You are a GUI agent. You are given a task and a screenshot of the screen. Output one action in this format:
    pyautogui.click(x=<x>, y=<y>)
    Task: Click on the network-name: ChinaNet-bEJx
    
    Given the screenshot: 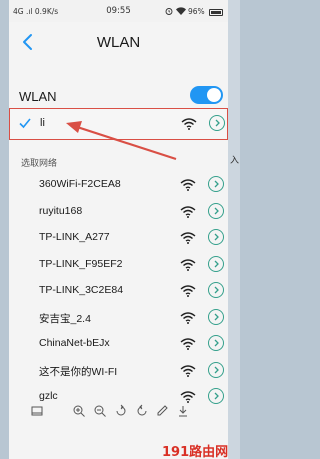 What is the action you would take?
    pyautogui.click(x=74, y=343)
    